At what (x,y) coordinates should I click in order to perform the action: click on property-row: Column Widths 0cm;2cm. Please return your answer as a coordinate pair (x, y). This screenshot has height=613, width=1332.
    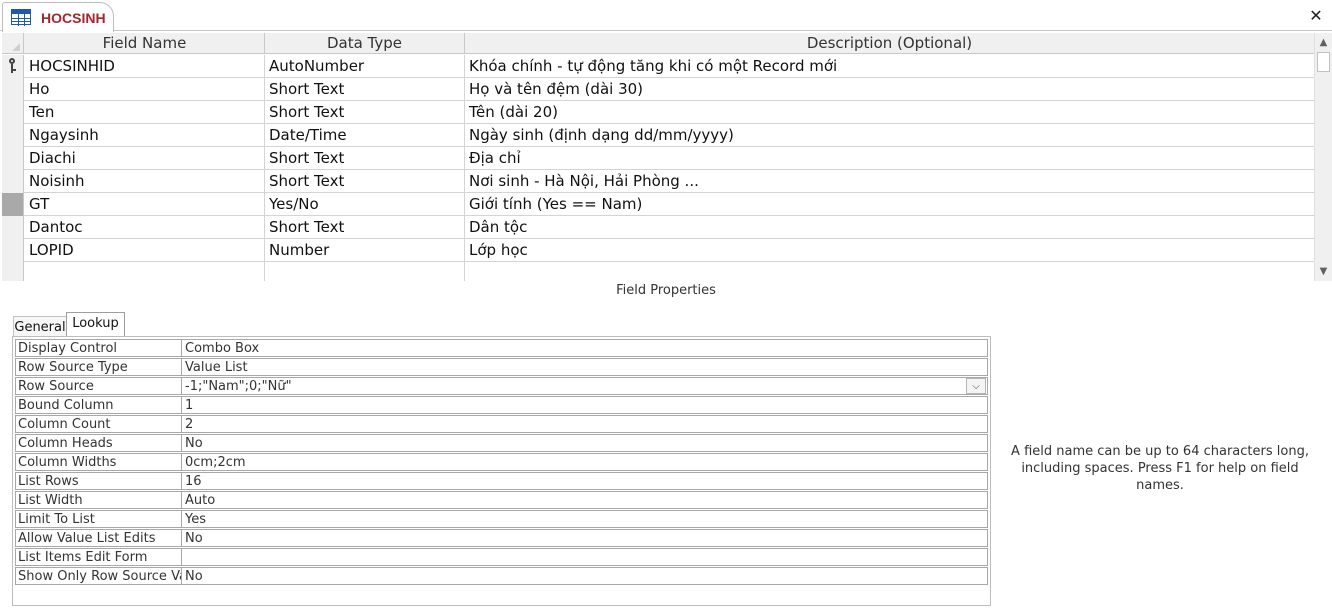
    Looking at the image, I should click on (502, 462).